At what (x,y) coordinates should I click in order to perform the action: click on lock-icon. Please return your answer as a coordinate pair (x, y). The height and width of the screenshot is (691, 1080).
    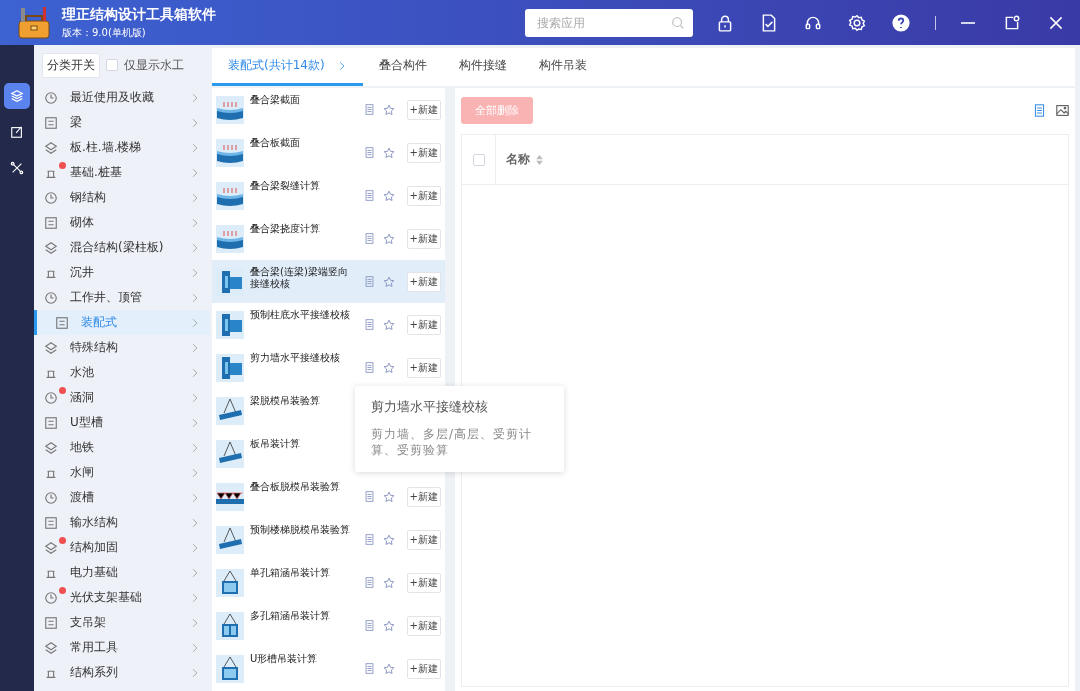
    Looking at the image, I should click on (725, 22).